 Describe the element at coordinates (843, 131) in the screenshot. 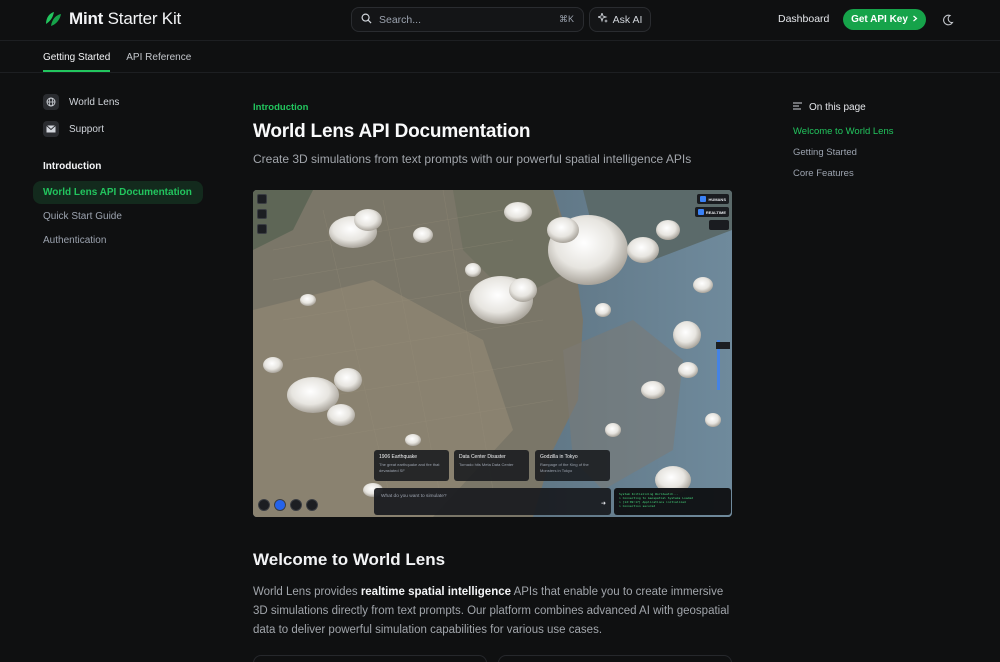

I see `toc-item-welcome: Welcome to World Lens` at that location.